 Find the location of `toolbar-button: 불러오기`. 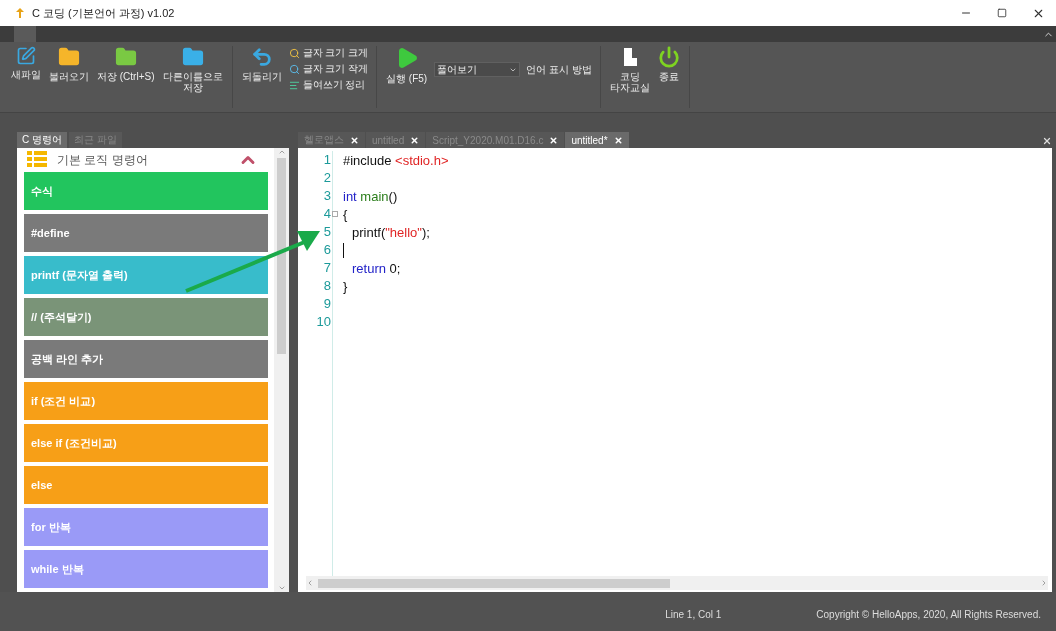

toolbar-button: 불러오기 is located at coordinates (69, 64).